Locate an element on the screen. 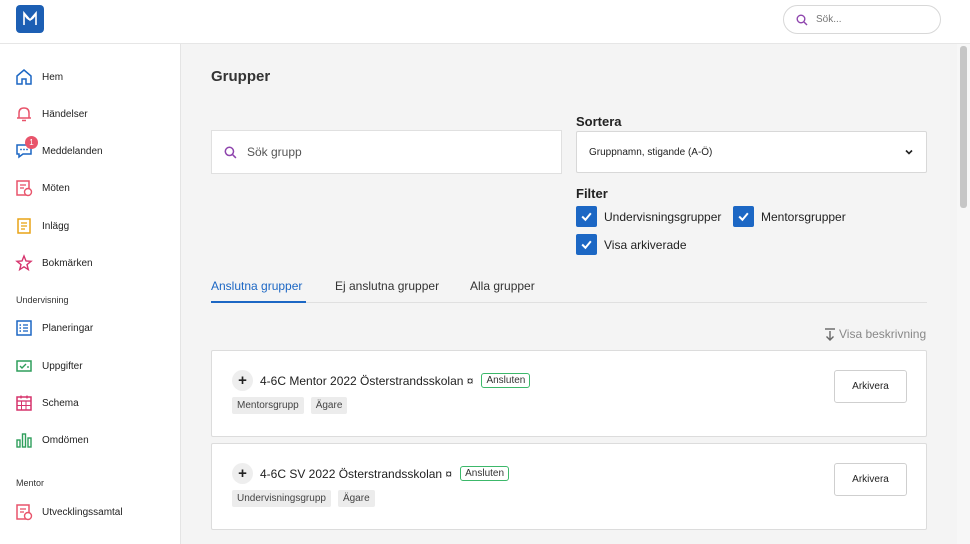 The width and height of the screenshot is (970, 544). group-tags: Undervisningsgrupp Ägare is located at coordinates (307, 498).